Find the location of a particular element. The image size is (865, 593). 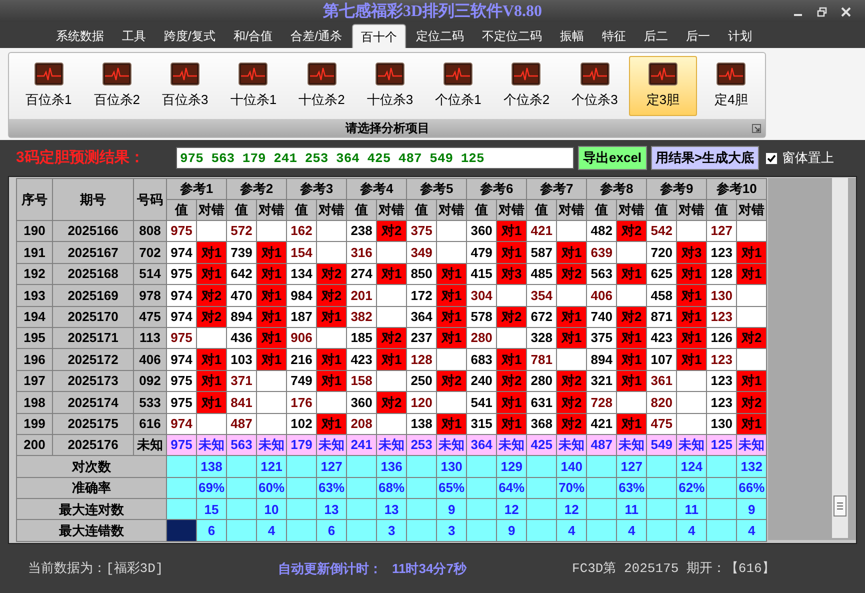

value-cell: 185 is located at coordinates (361, 338).